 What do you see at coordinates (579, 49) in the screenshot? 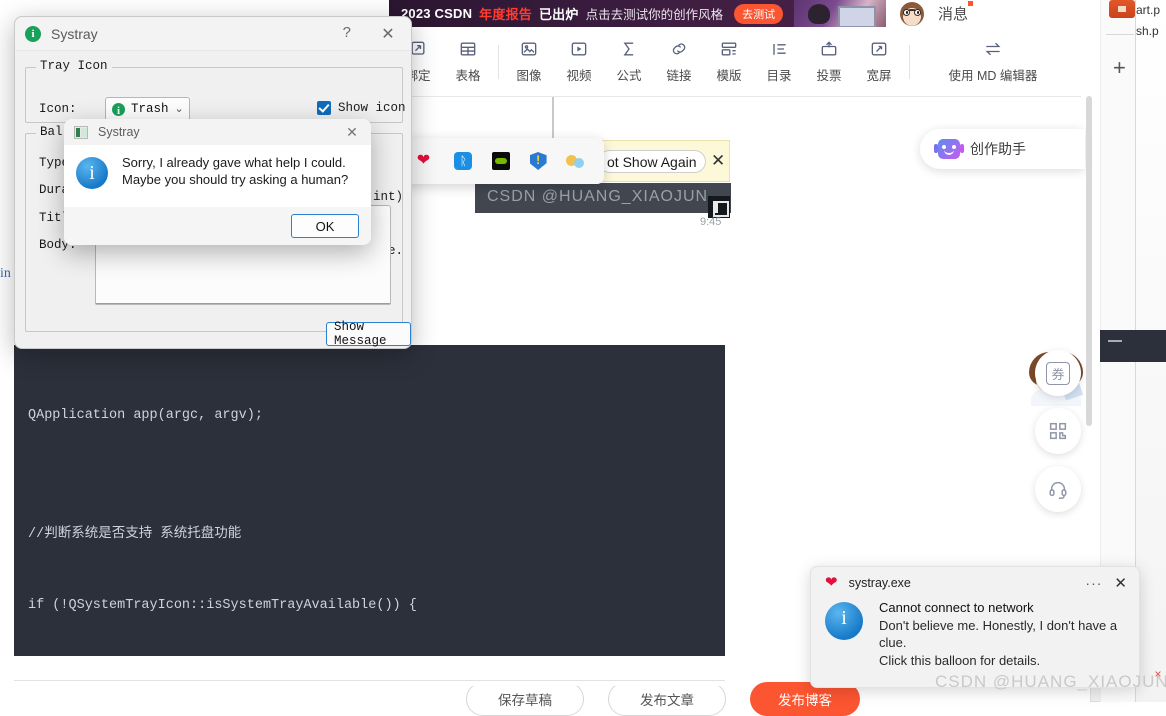
I see `video-icon` at bounding box center [579, 49].